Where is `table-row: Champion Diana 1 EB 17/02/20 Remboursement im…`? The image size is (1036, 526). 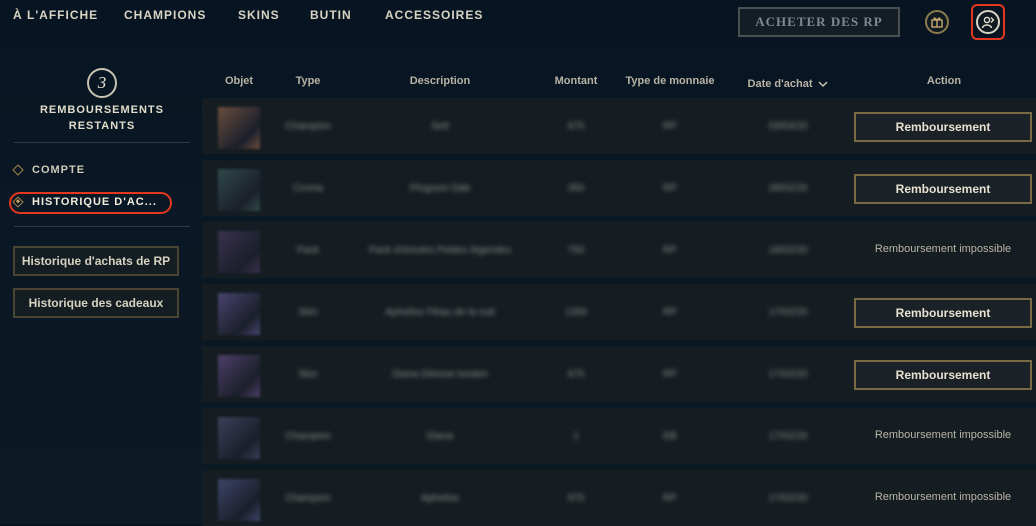 table-row: Champion Diana 1 EB 17/02/20 Remboursement im… is located at coordinates (619, 436).